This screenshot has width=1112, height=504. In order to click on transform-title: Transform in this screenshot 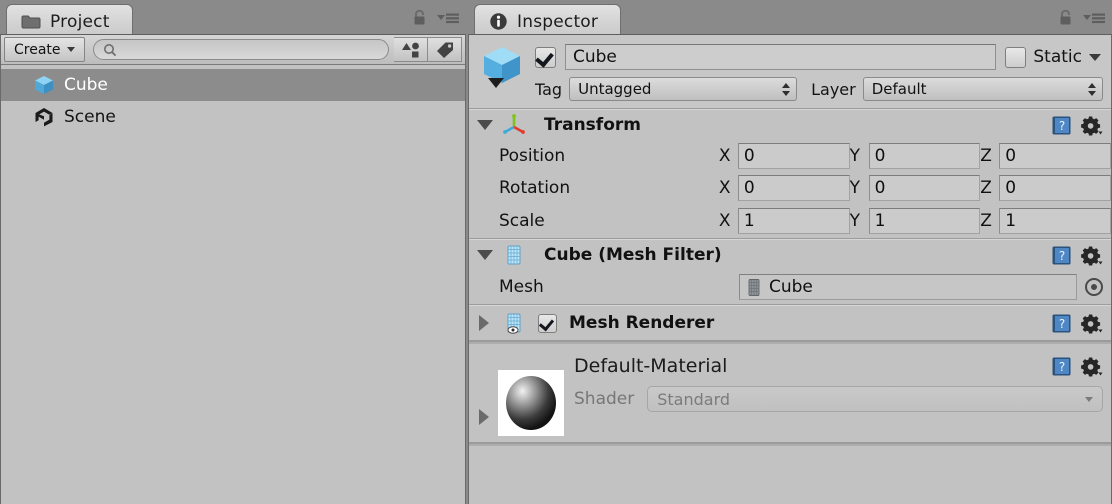, I will do `click(592, 125)`.